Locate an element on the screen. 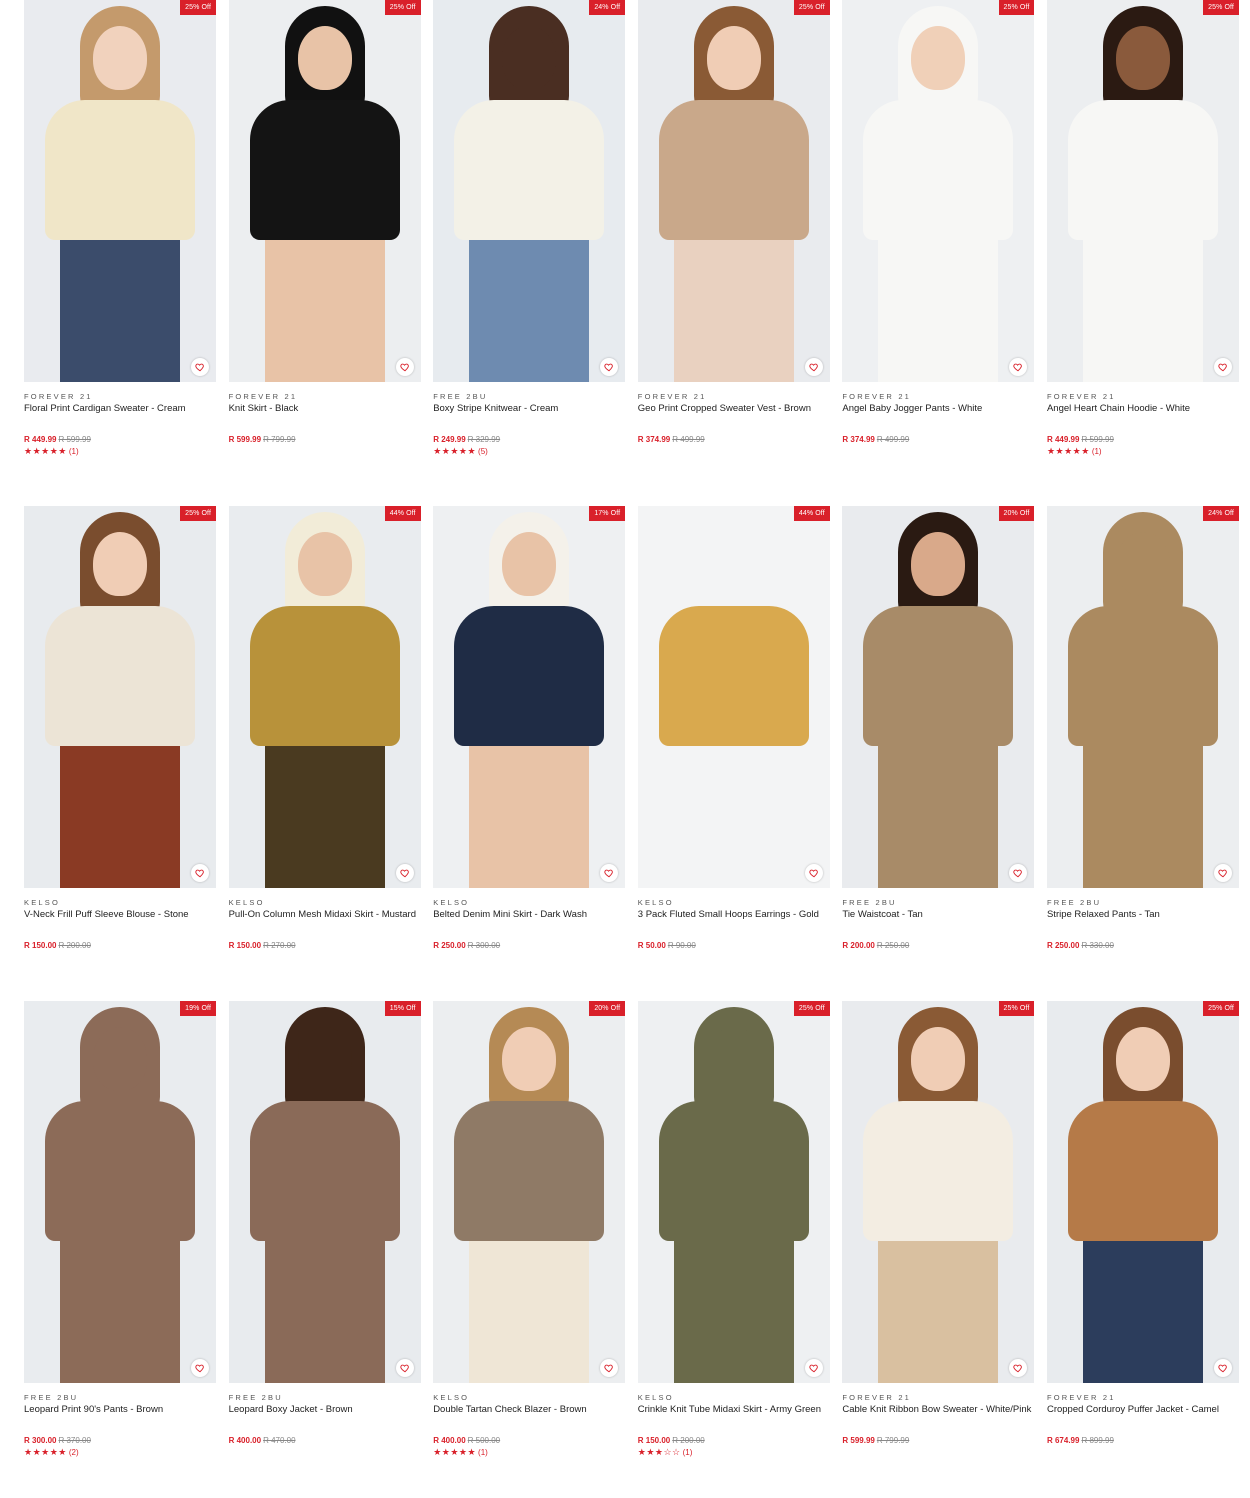  product-image: 17% Off is located at coordinates (529, 697).